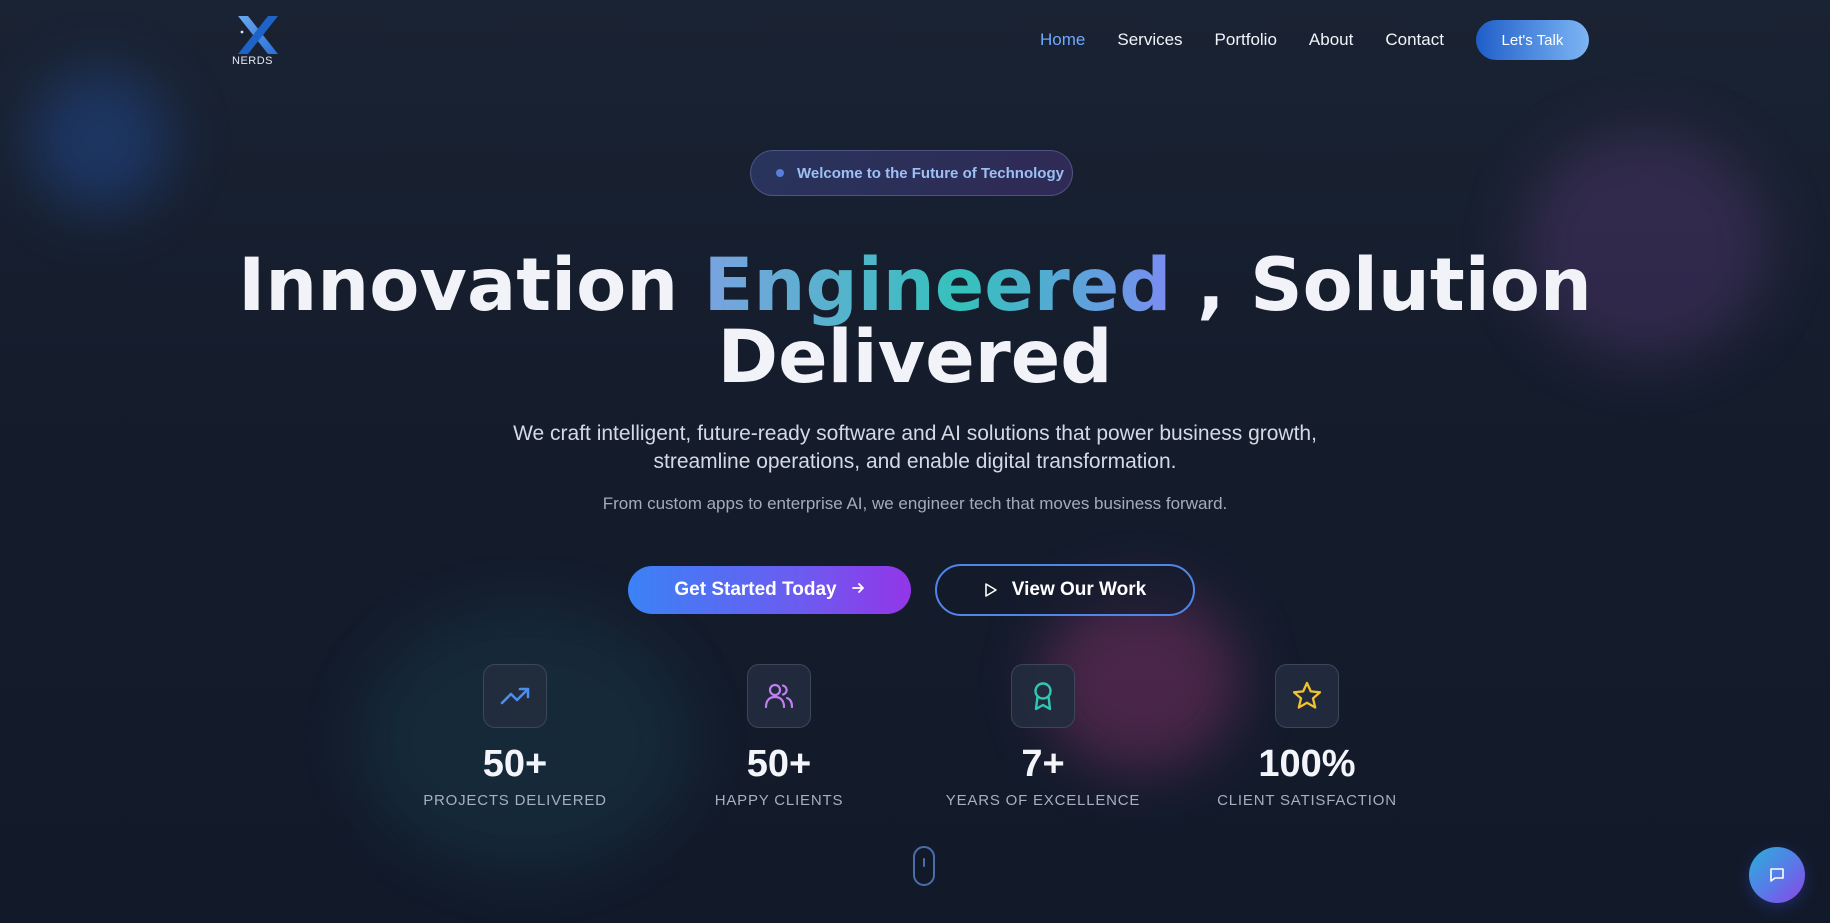 The width and height of the screenshot is (1830, 923). I want to click on welcome-badge: Welcome to the Future of Technology, so click(911, 173).